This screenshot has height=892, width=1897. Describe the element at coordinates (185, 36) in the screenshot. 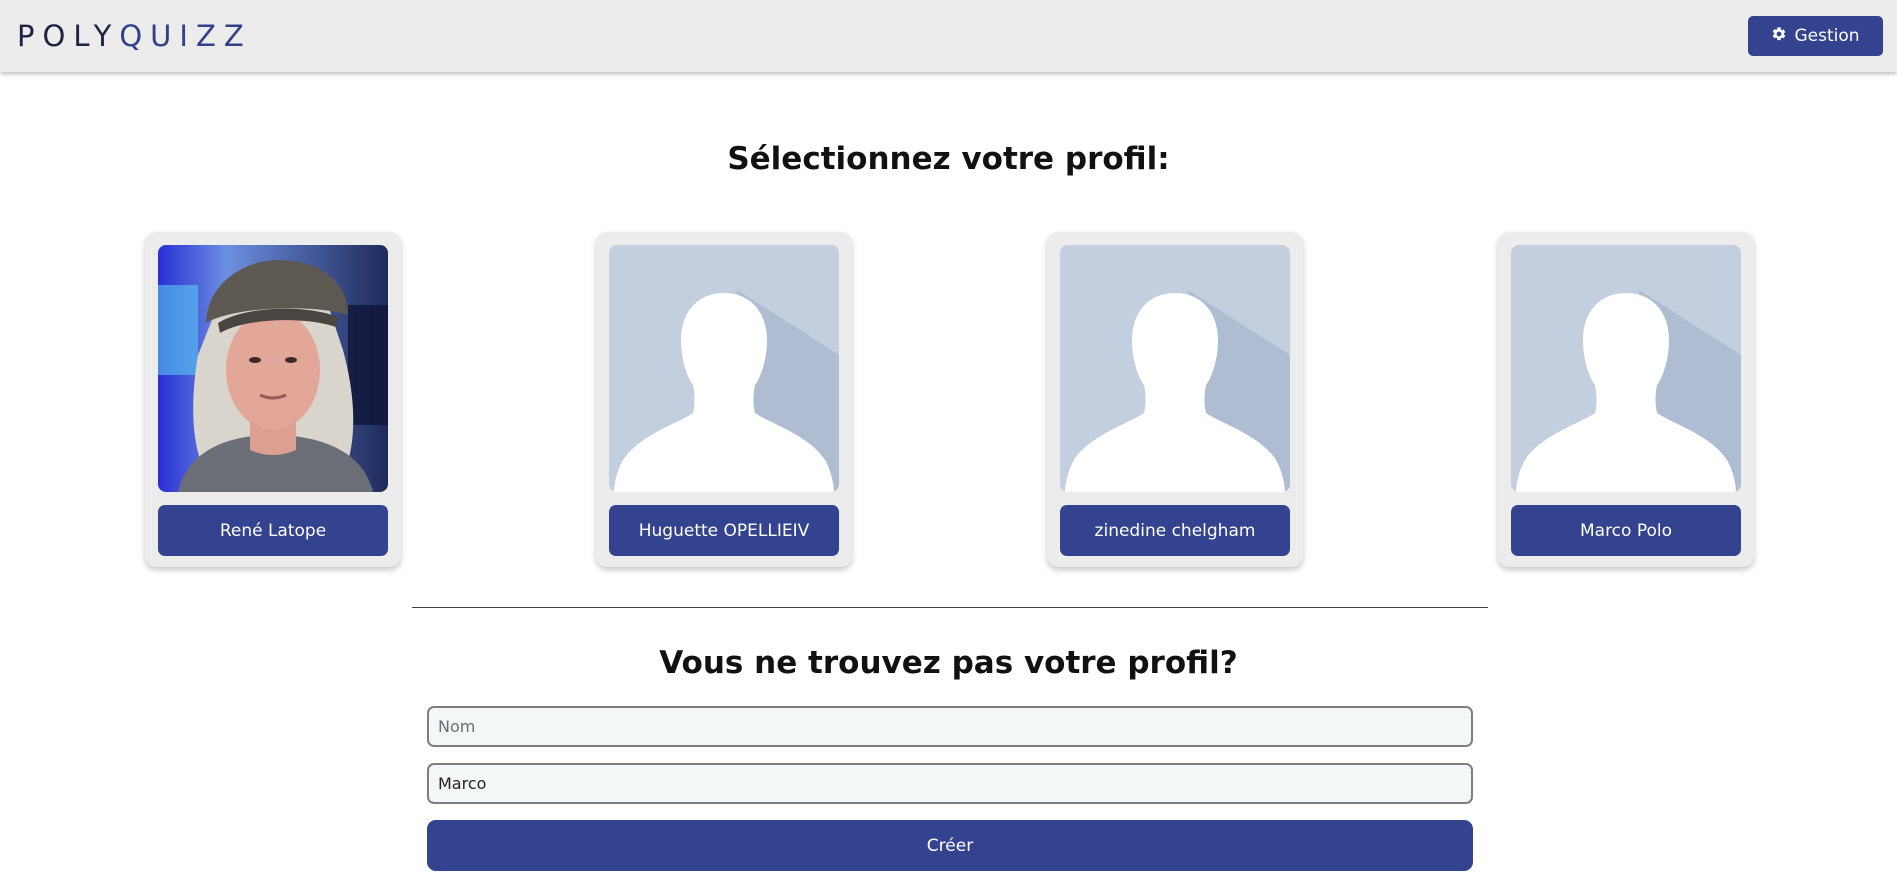

I see `logo-text-quizz: QUIZZ` at that location.